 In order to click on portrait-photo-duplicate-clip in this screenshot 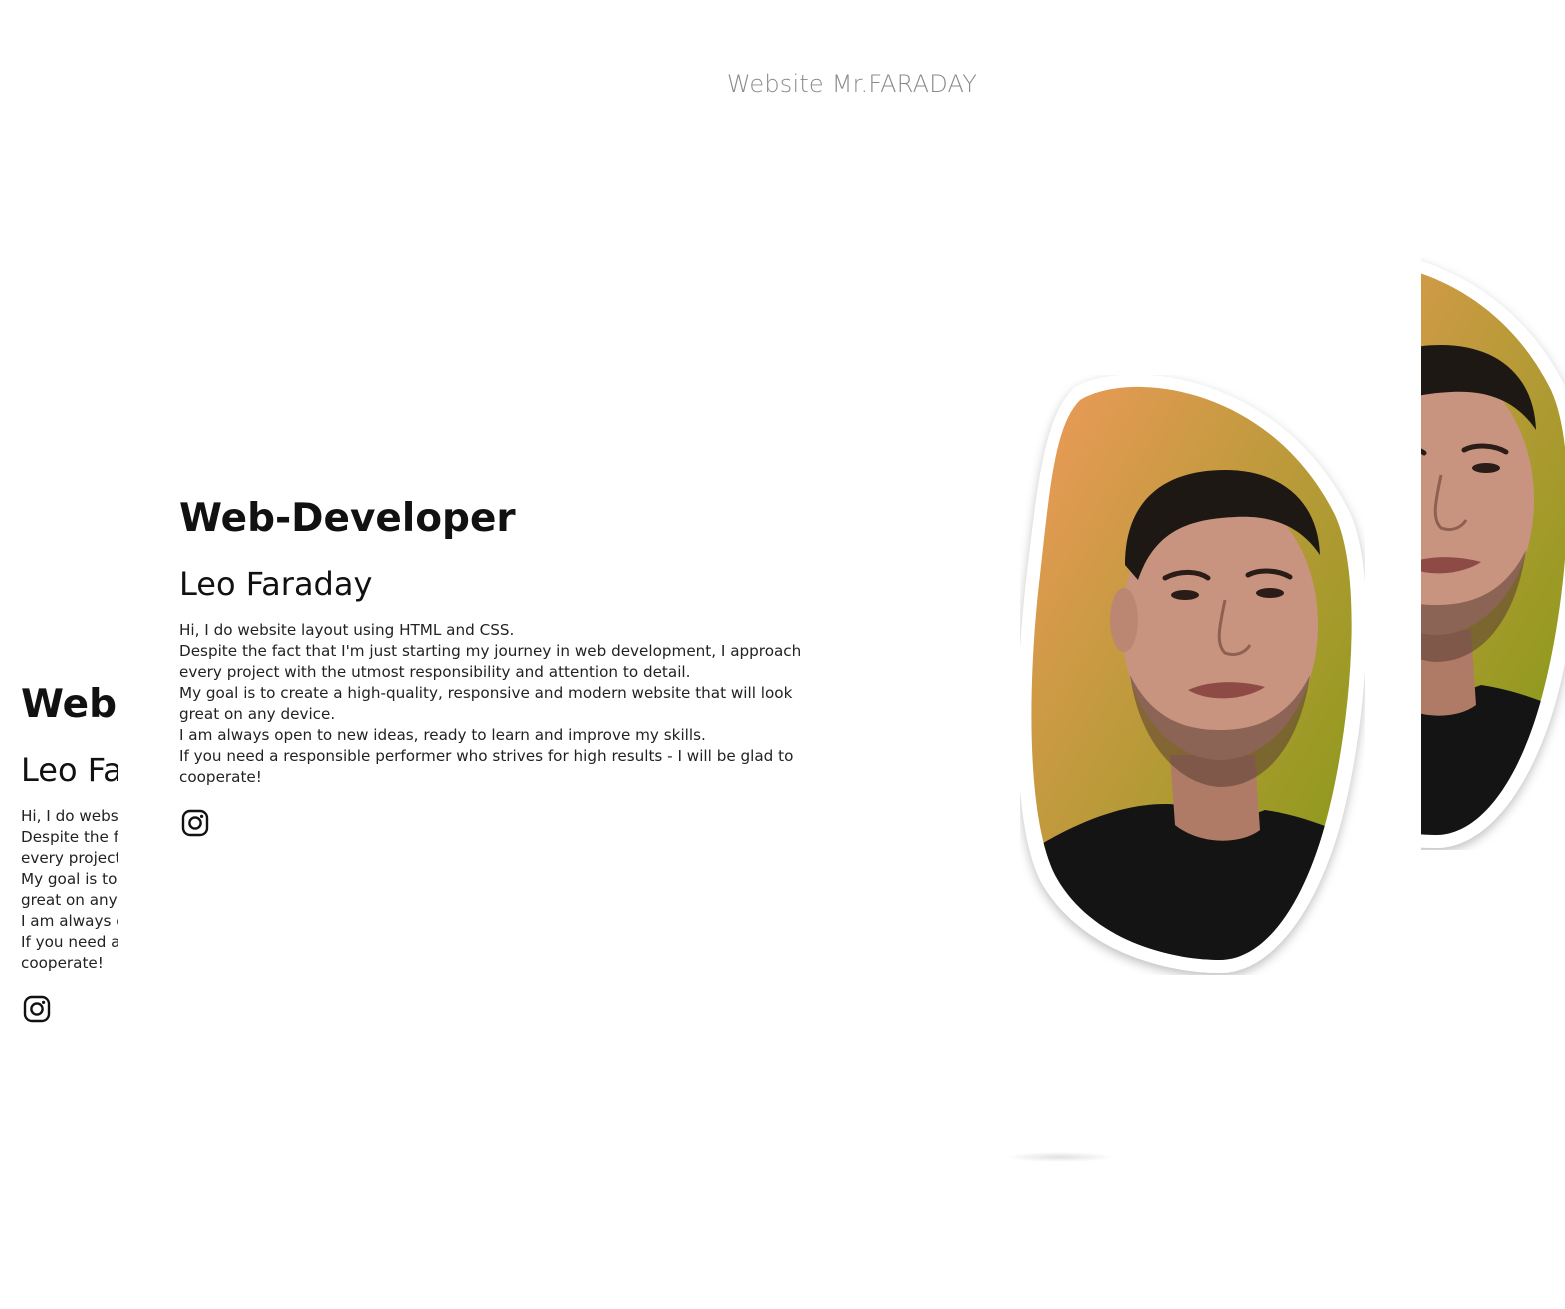, I will do `click(1493, 654)`.